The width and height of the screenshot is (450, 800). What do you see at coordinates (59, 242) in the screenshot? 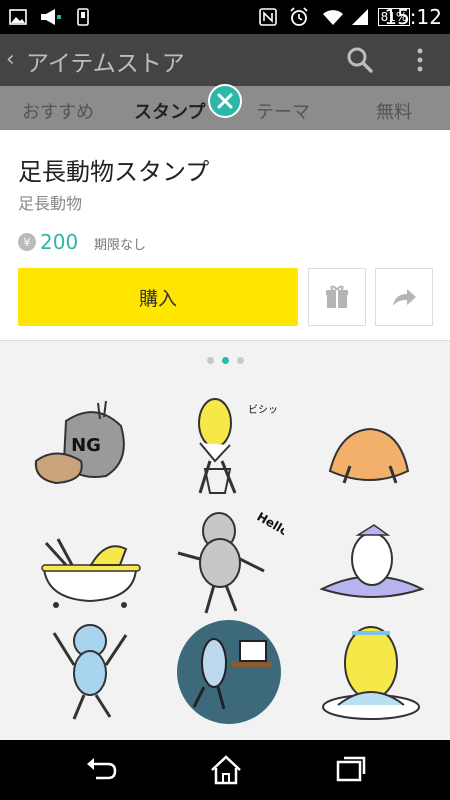
I see `price: 200` at bounding box center [59, 242].